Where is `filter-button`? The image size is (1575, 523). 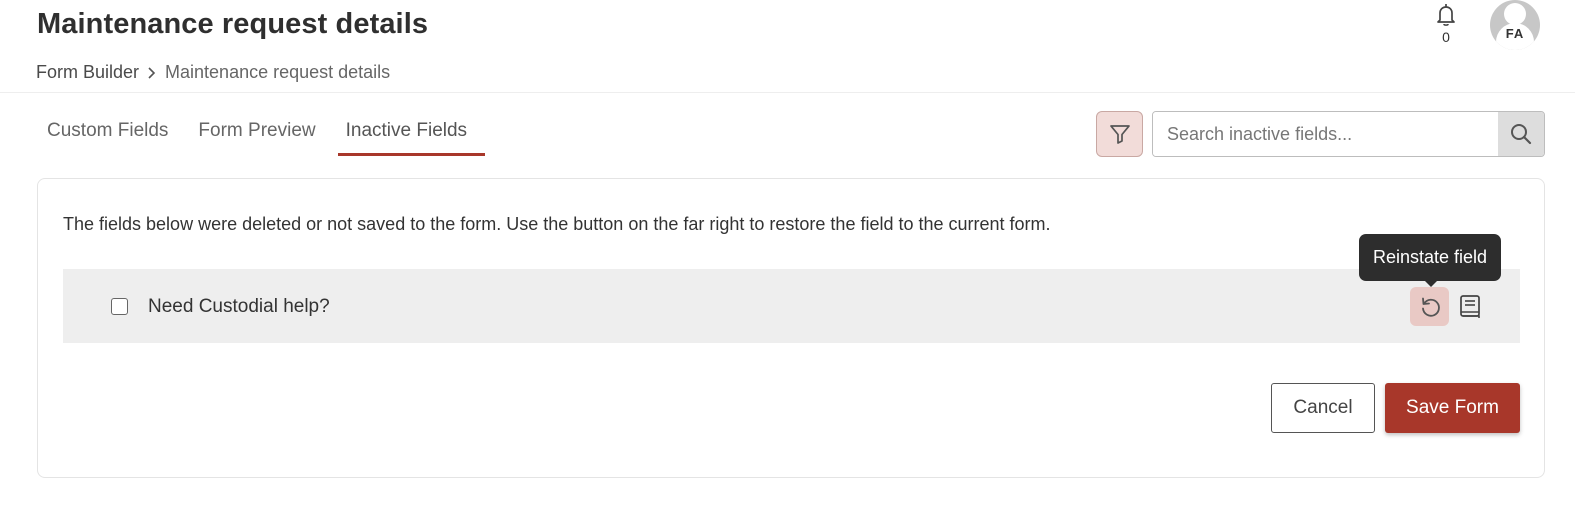
filter-button is located at coordinates (1119, 134).